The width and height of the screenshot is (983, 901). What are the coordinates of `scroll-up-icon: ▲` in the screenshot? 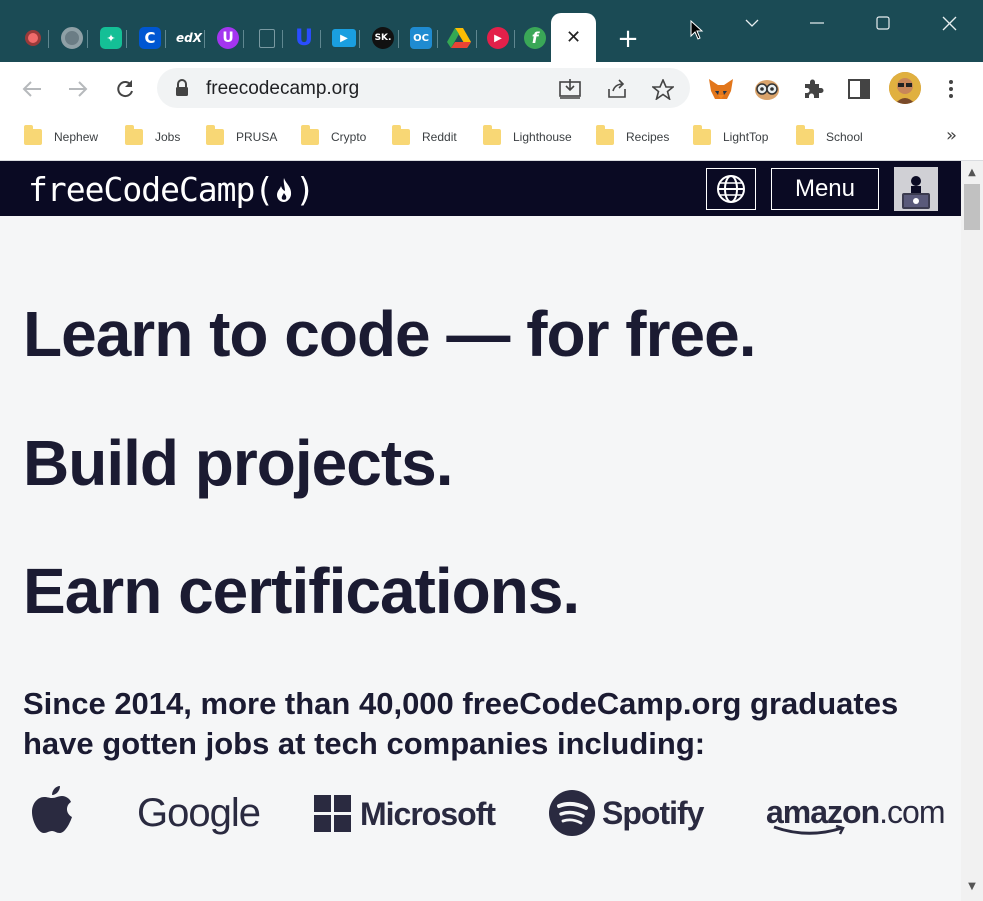 It's located at (972, 173).